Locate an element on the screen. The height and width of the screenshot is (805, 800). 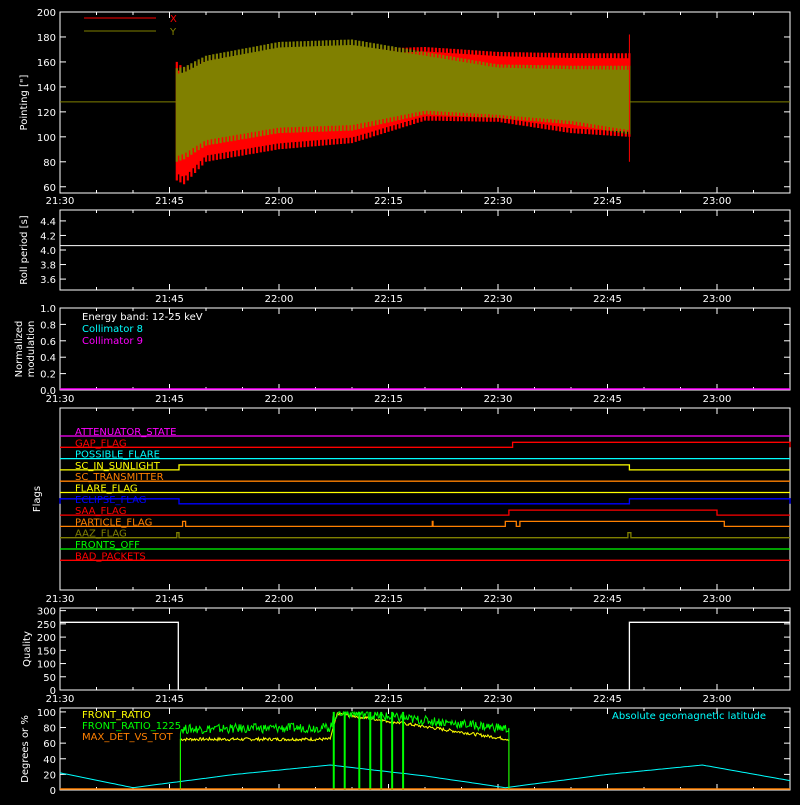
flags-xtick-label: 22:45 is located at coordinates (607, 599).